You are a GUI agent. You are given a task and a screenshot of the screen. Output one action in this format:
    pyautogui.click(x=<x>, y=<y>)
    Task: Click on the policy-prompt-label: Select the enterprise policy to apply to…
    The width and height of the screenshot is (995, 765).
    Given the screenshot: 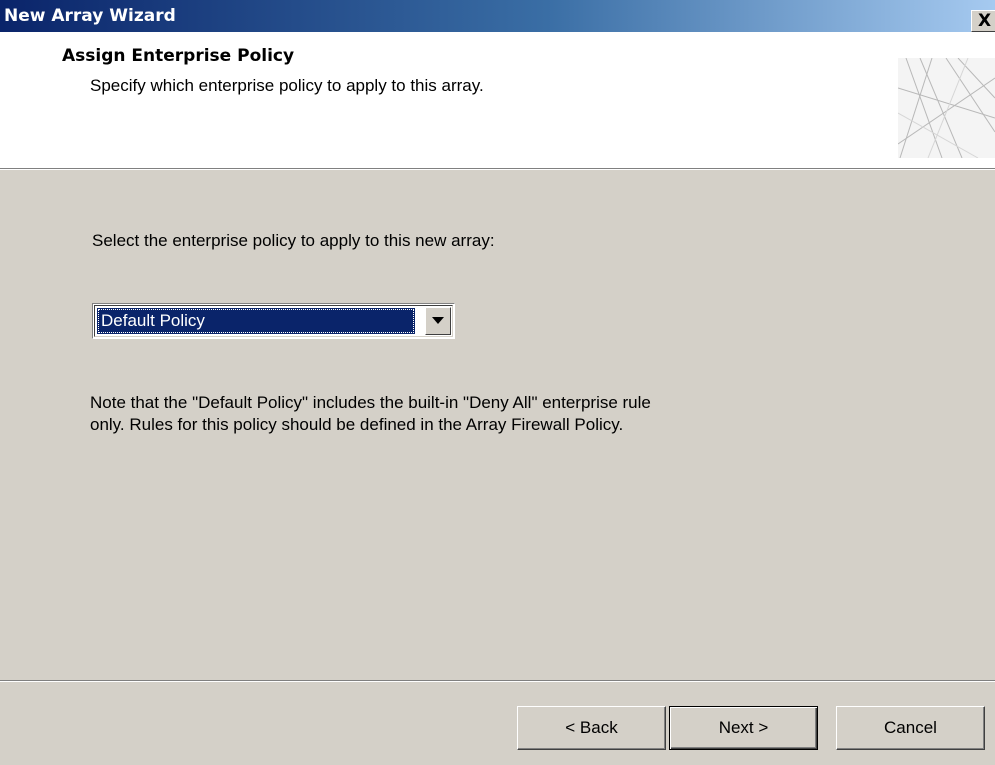 What is the action you would take?
    pyautogui.click(x=293, y=240)
    